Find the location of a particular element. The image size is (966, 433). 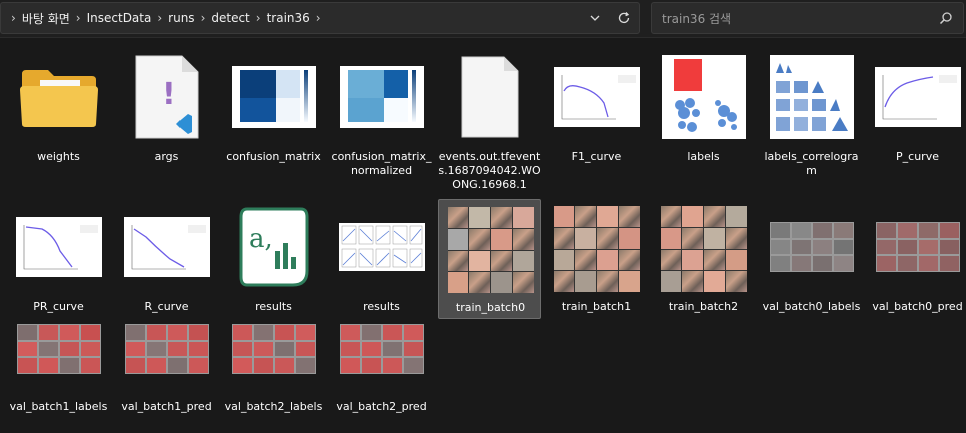

svg-text: a, is located at coordinates (261, 239).